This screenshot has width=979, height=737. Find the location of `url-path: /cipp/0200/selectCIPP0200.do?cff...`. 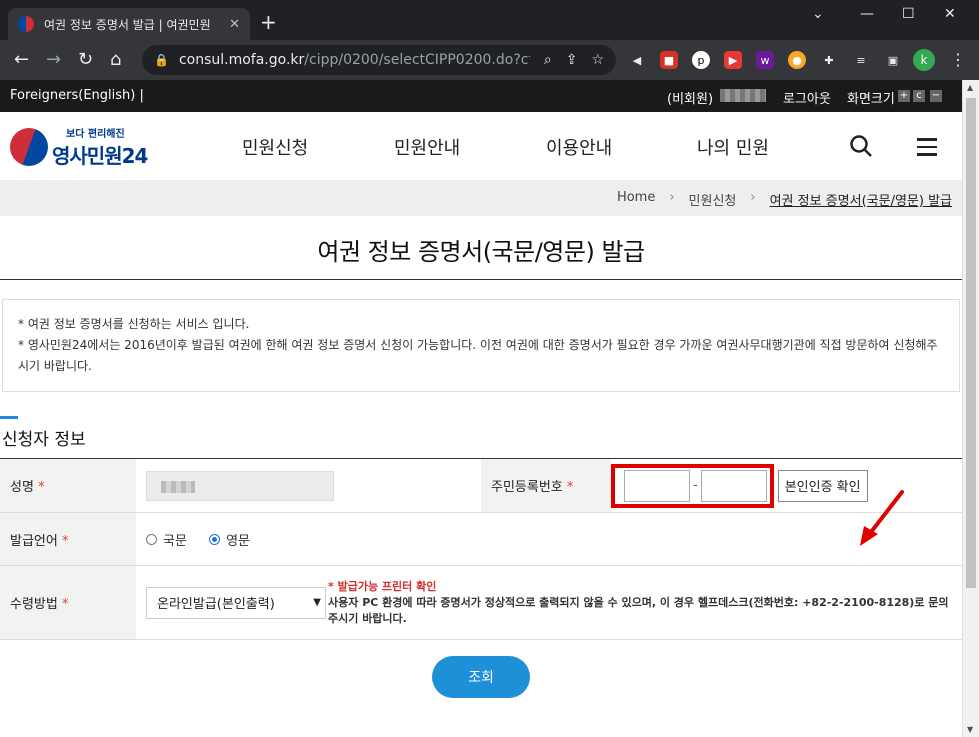

url-path: /cipp/0200/selectCIPP0200.do?cff... is located at coordinates (417, 60).